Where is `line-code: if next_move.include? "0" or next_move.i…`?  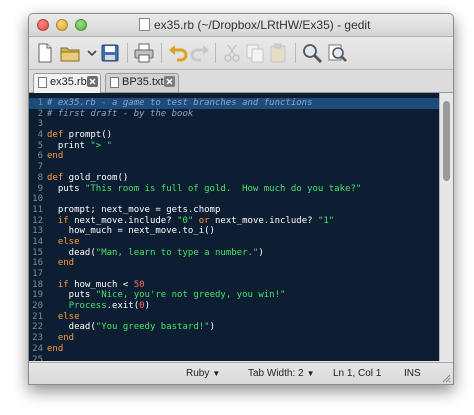 line-code: if next_move.include? "0" or next_move.i… is located at coordinates (243, 221).